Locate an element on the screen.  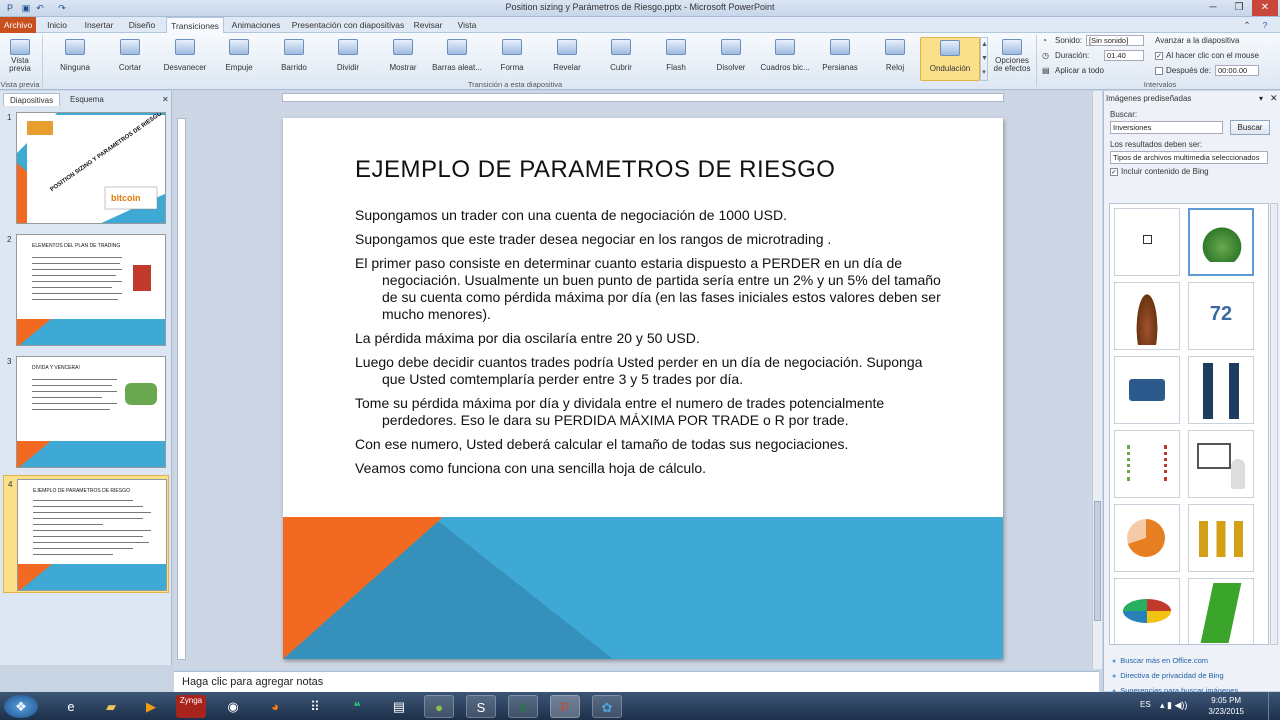
show-desktop-button is located at coordinates (1274, 706).